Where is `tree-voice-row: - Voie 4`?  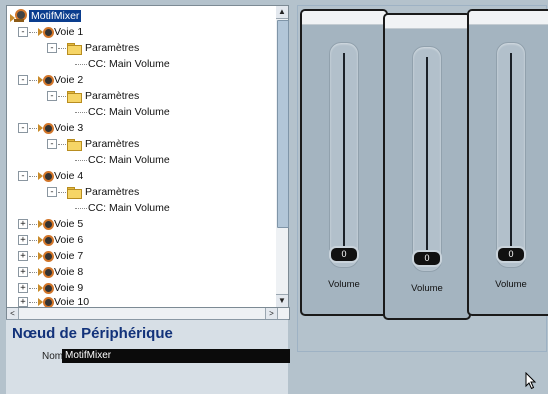
tree-voice-row: - Voie 4 is located at coordinates (50, 176).